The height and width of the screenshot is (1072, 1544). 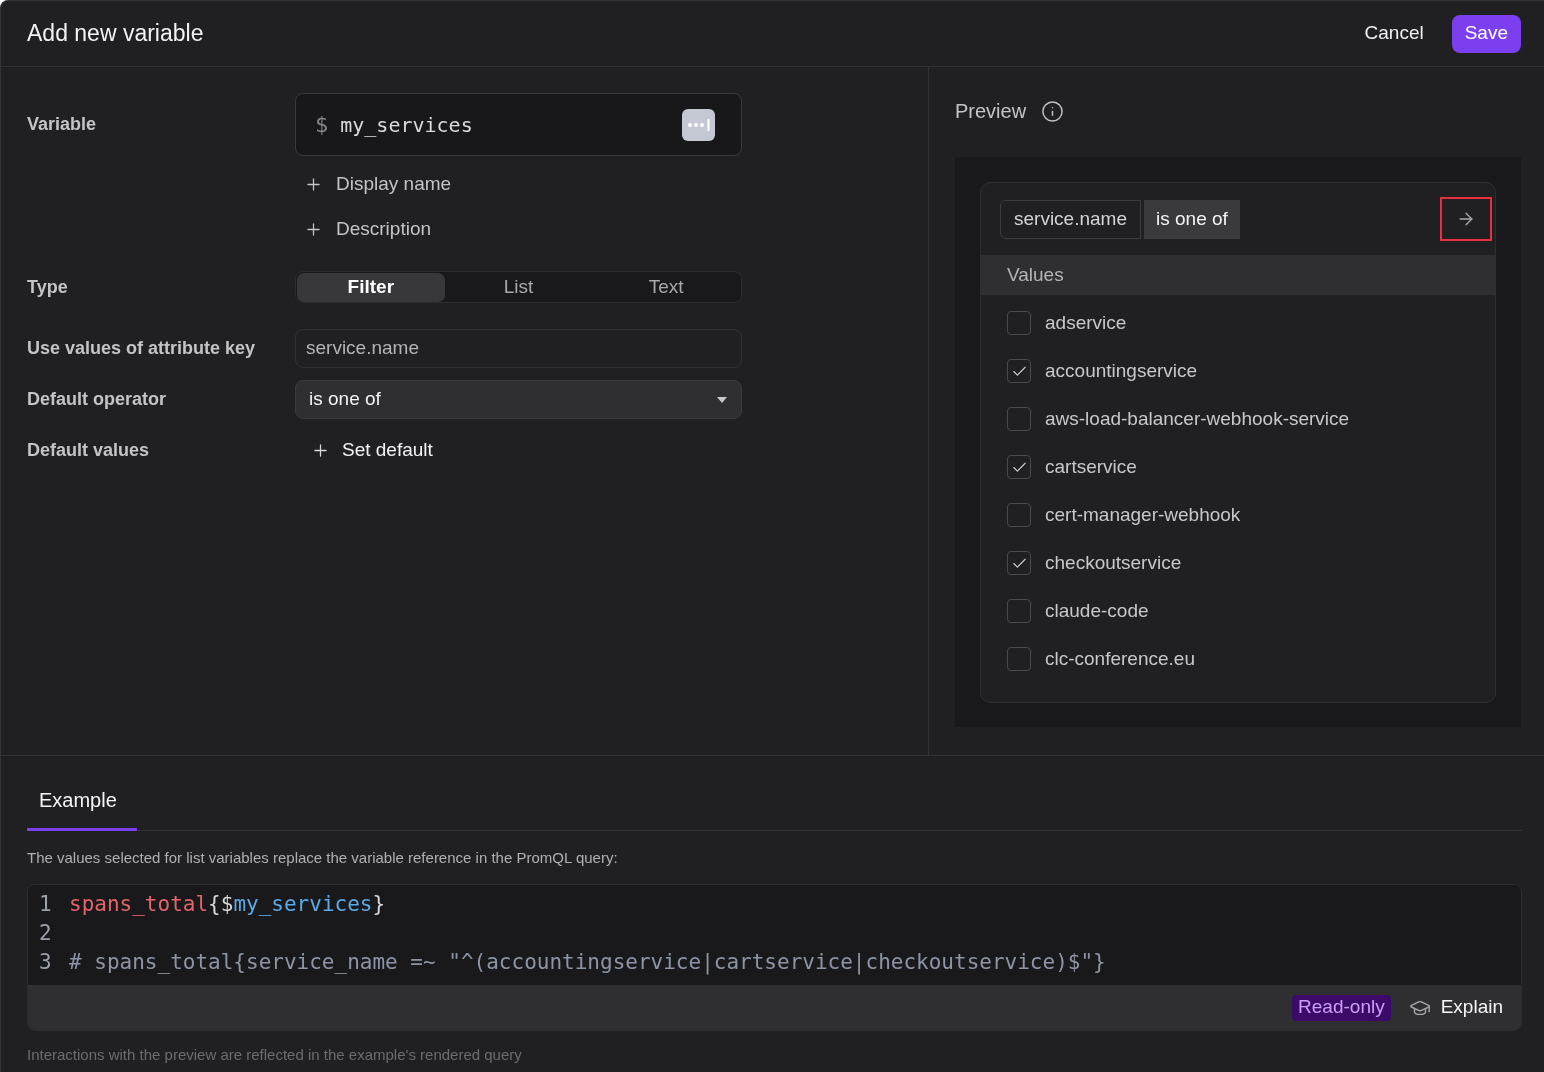 What do you see at coordinates (88, 449) in the screenshot?
I see `field-label: Default values` at bounding box center [88, 449].